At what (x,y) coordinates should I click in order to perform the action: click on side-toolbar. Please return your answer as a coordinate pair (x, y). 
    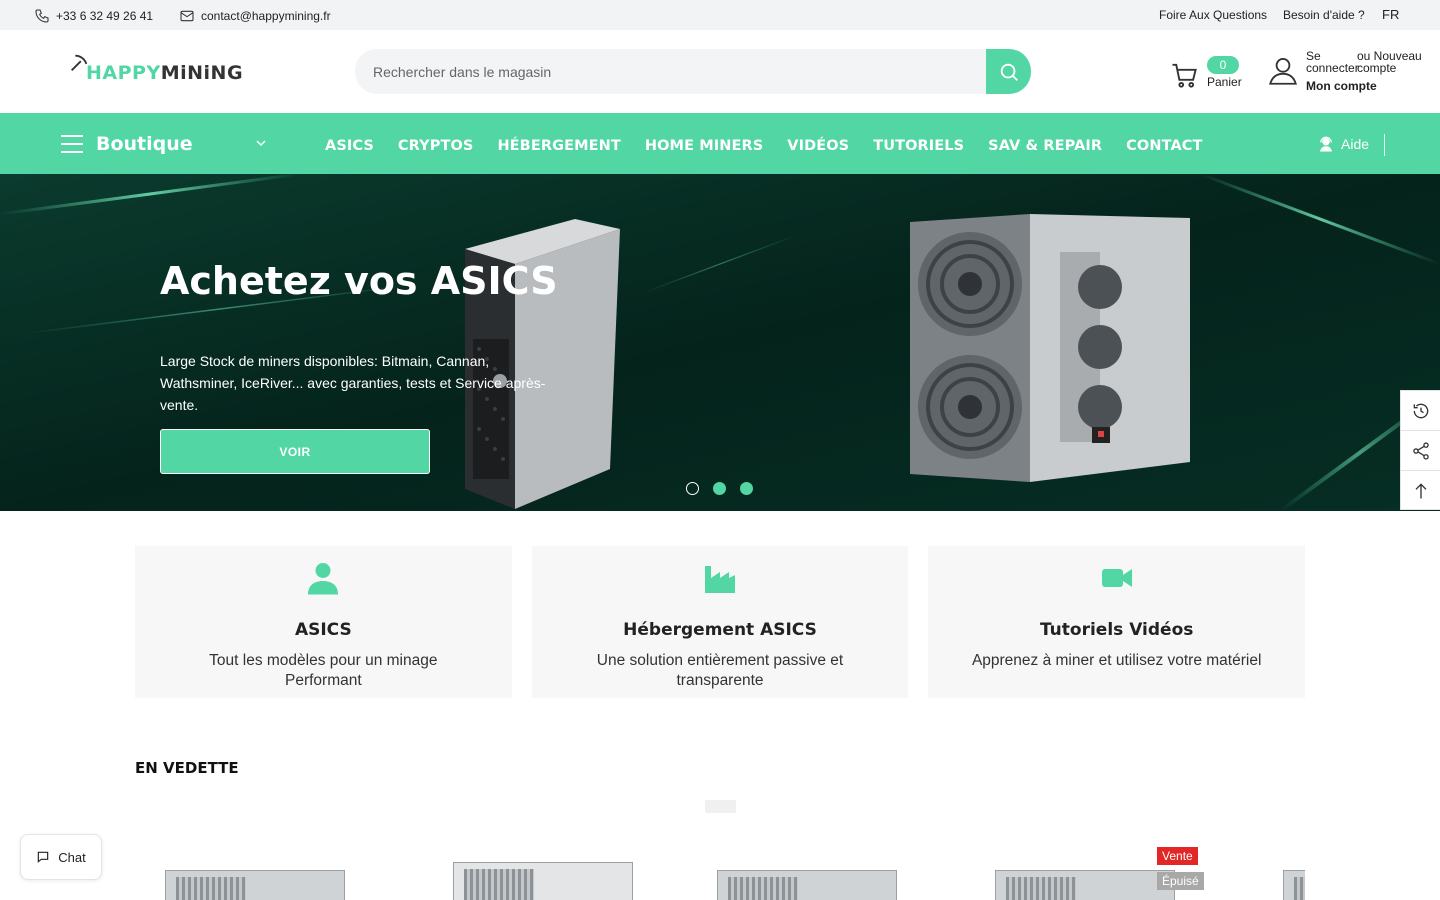
    Looking at the image, I should click on (1420, 450).